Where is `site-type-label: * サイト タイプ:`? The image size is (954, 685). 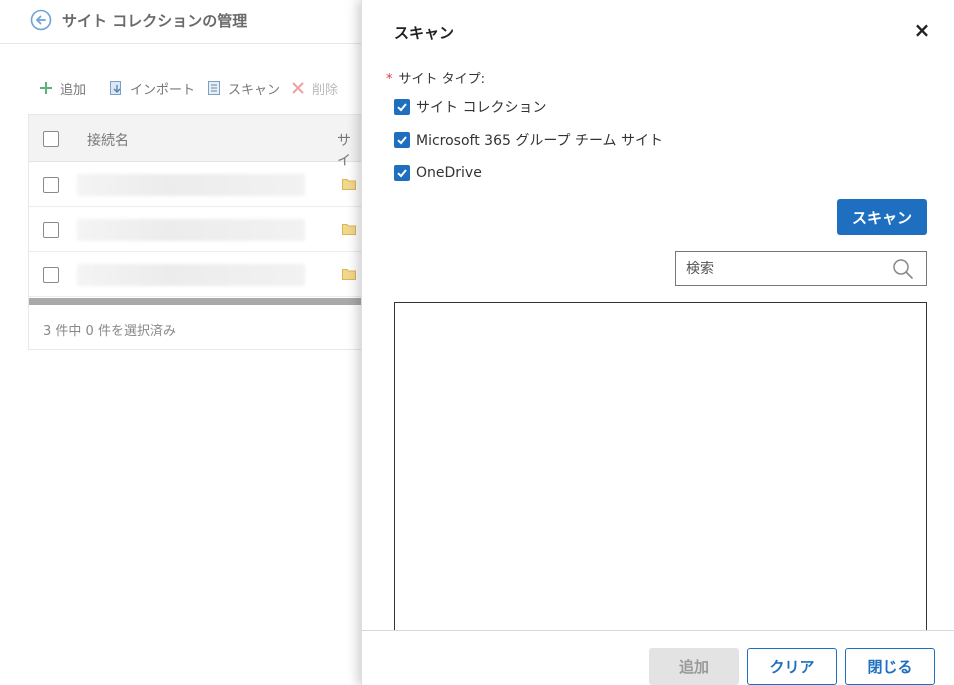
site-type-label: * サイト タイプ: is located at coordinates (435, 77).